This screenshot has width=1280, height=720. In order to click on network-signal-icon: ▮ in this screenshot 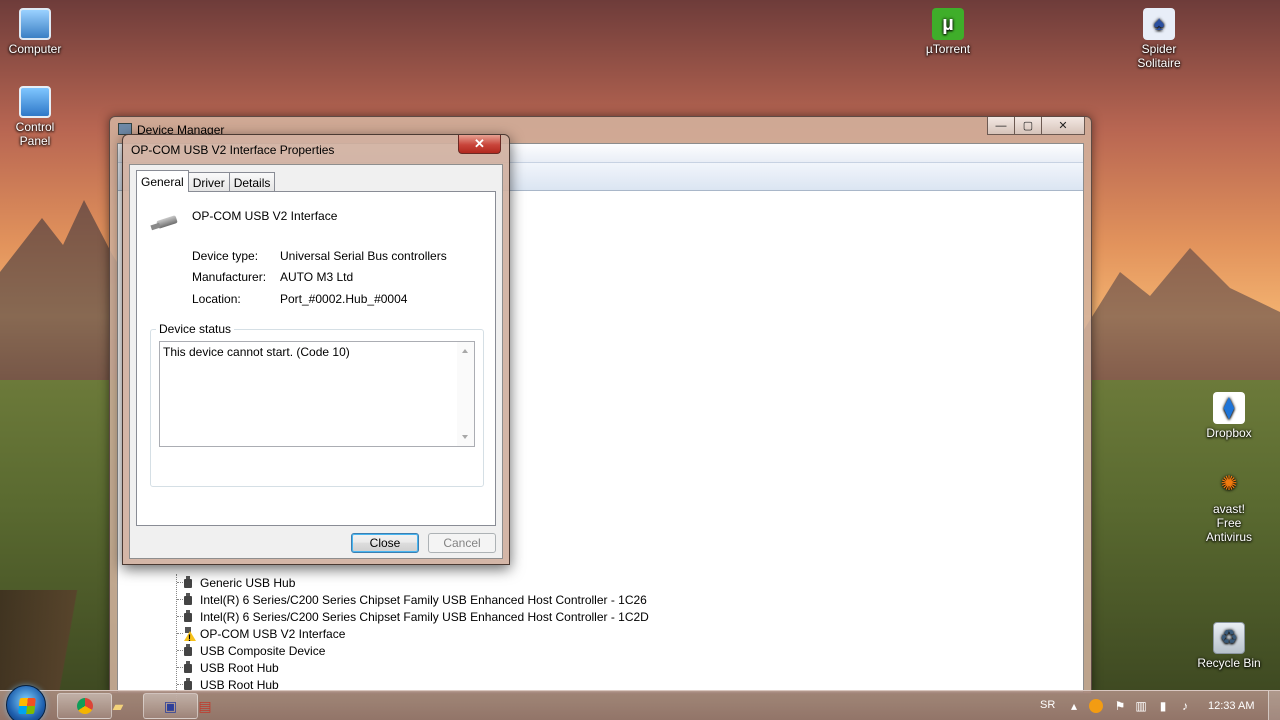, I will do `click(1163, 706)`.